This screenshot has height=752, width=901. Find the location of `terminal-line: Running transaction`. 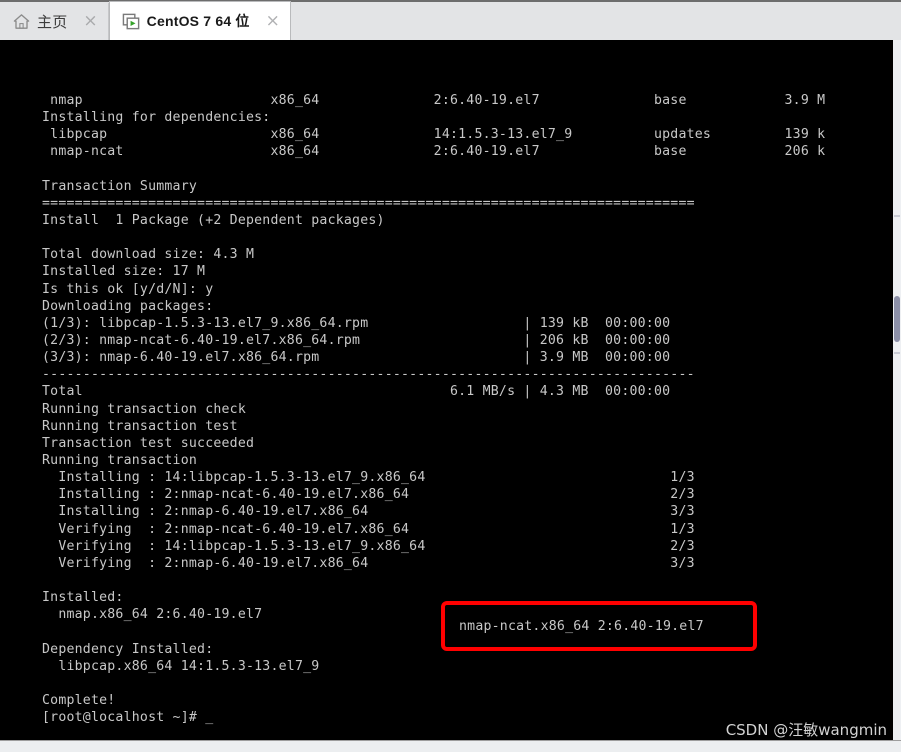

terminal-line: Running transaction is located at coordinates (120, 460).